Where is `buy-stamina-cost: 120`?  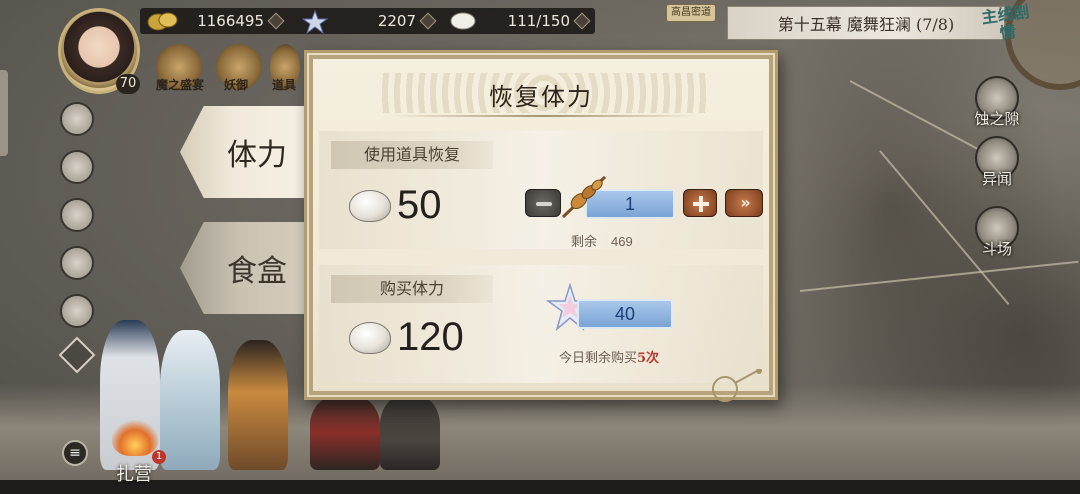 buy-stamina-cost: 120 is located at coordinates (406, 337).